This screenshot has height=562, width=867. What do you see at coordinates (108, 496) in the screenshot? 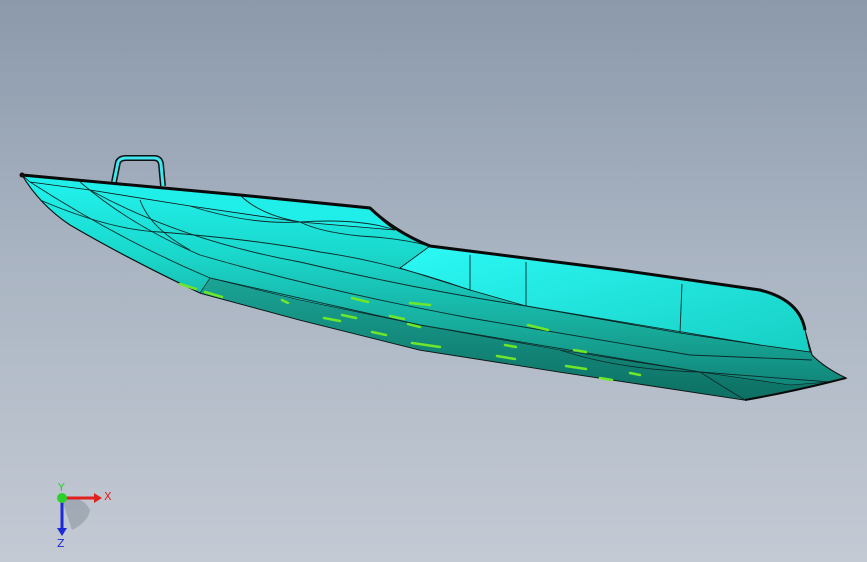
I see `triad-x-label: X` at bounding box center [108, 496].